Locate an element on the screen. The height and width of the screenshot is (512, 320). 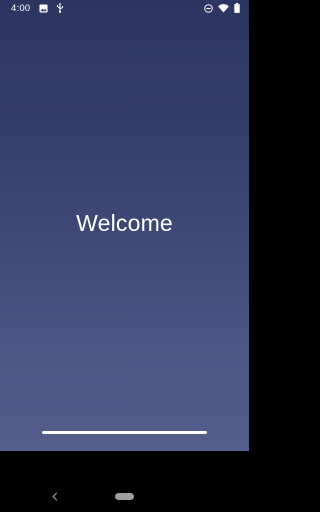
status-right-icons is located at coordinates (219, 8).